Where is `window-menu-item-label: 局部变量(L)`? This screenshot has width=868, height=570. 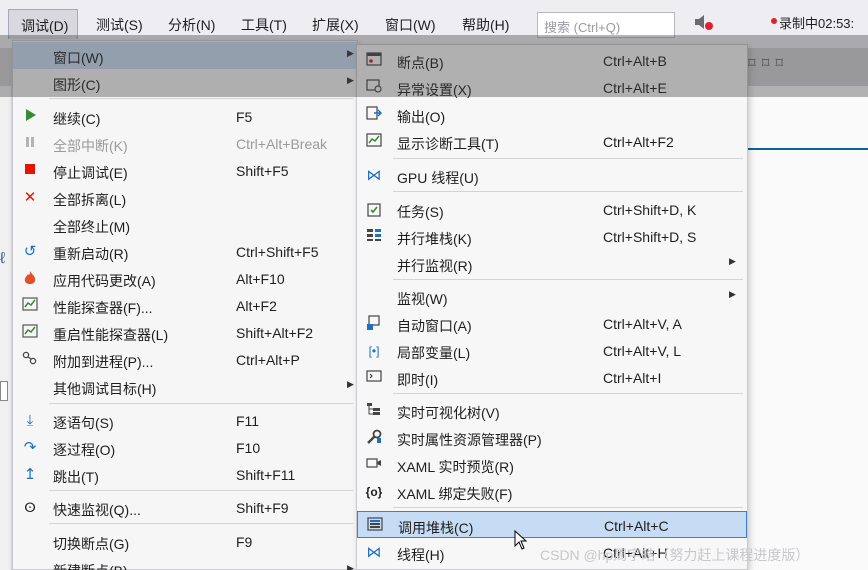 window-menu-item-label: 局部变量(L) is located at coordinates (434, 353).